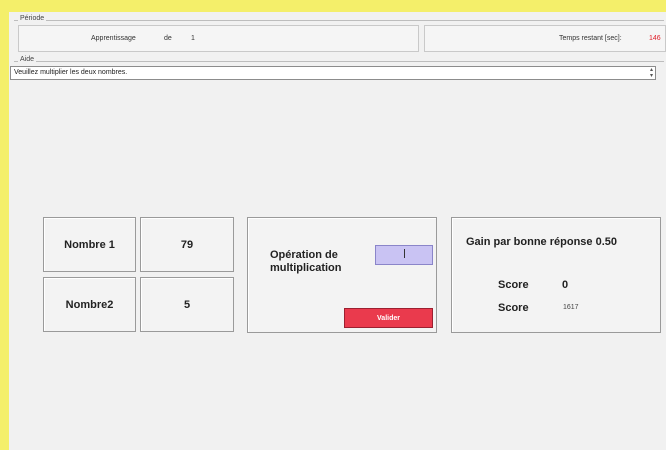 The width and height of the screenshot is (666, 450). I want to click on time-value: 146, so click(655, 38).